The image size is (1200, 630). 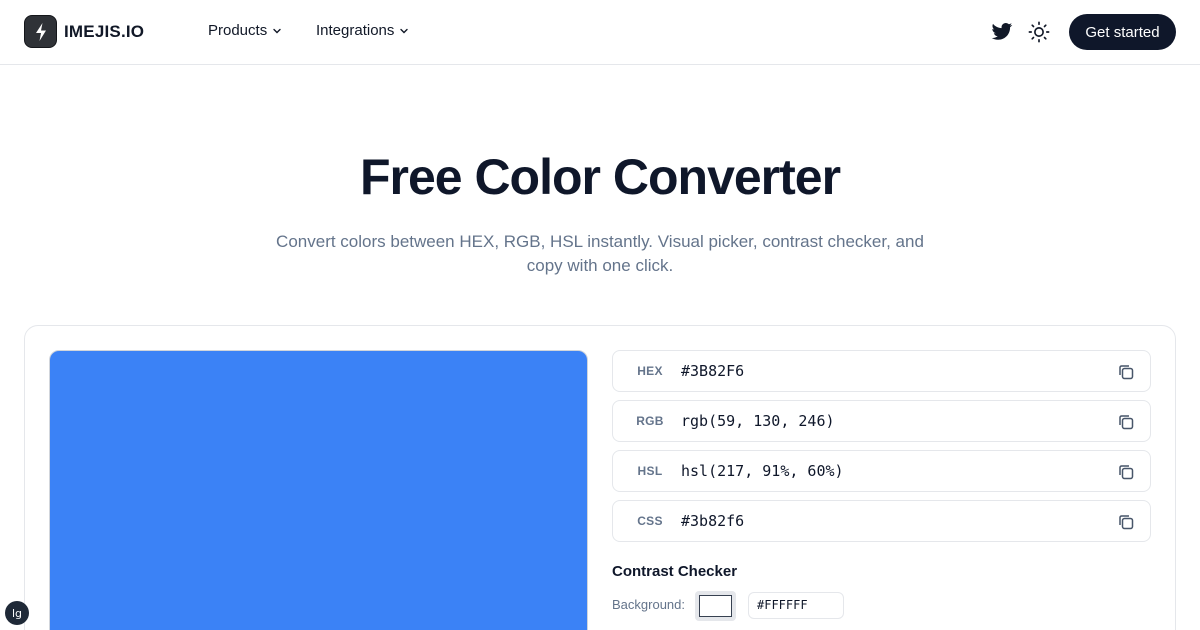 What do you see at coordinates (881, 471) in the screenshot?
I see `format-row-hsl: HSL hsl(217, 91%, 60%)` at bounding box center [881, 471].